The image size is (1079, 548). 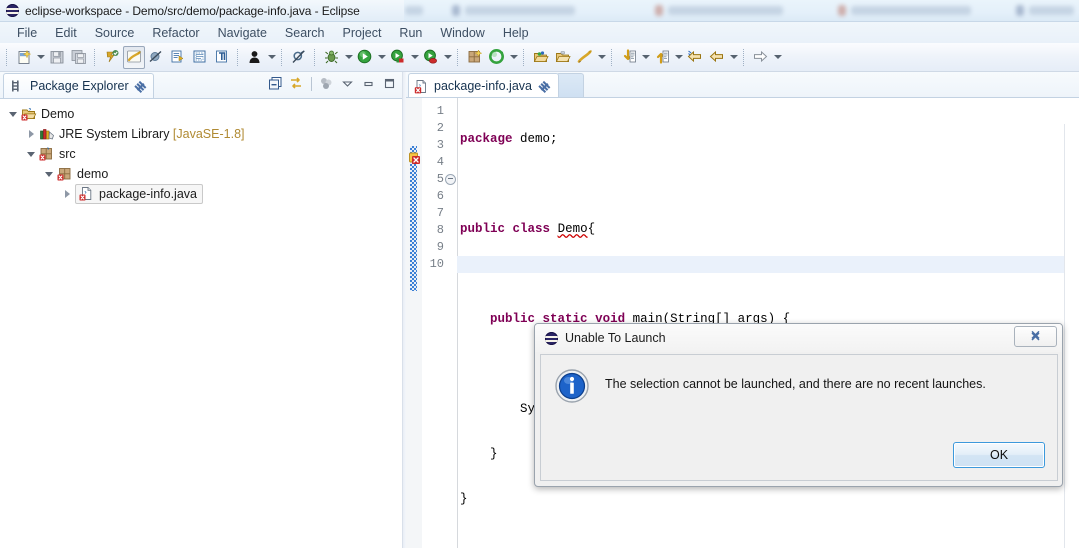 What do you see at coordinates (440, 247) in the screenshot?
I see `line-number: 9` at bounding box center [440, 247].